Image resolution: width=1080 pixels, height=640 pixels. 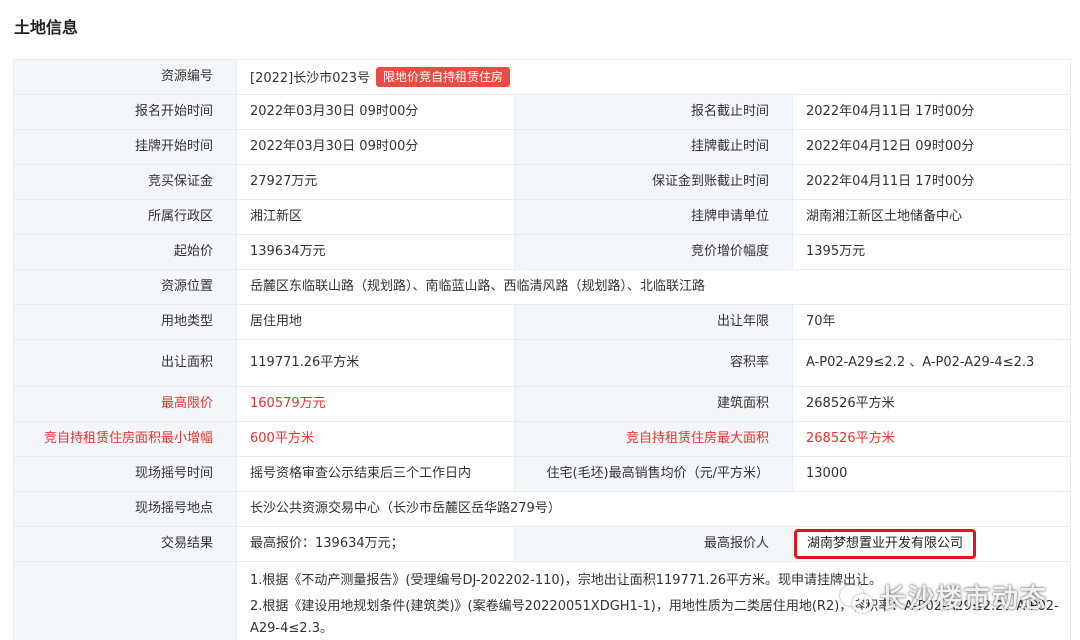 What do you see at coordinates (653, 147) in the screenshot?
I see `field-label: 挂牌截止时间` at bounding box center [653, 147].